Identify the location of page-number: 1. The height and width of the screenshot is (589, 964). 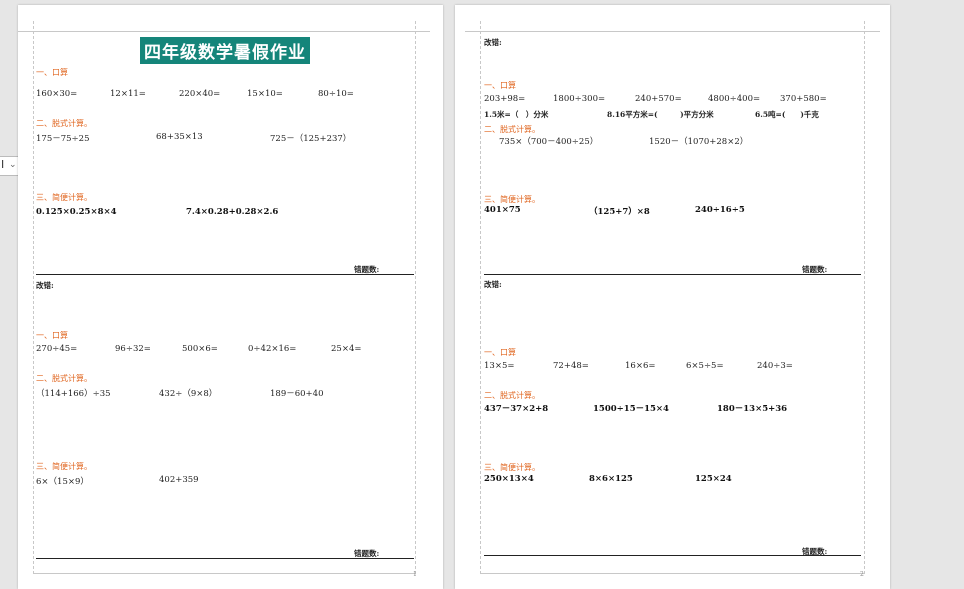
(415, 574).